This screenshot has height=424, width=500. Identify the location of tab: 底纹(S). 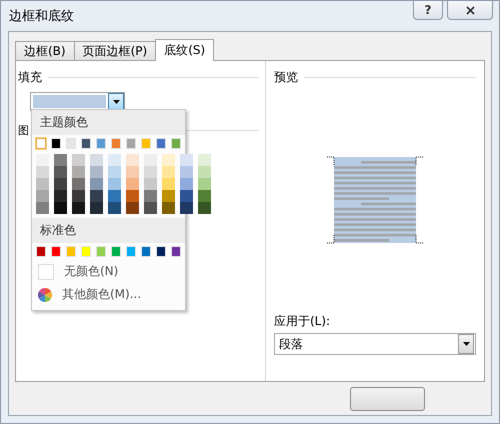
(184, 50).